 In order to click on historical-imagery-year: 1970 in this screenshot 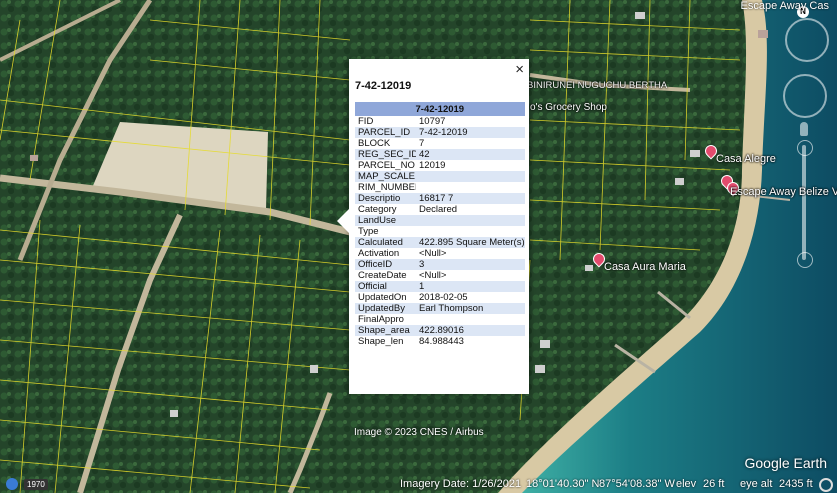, I will do `click(36, 484)`.